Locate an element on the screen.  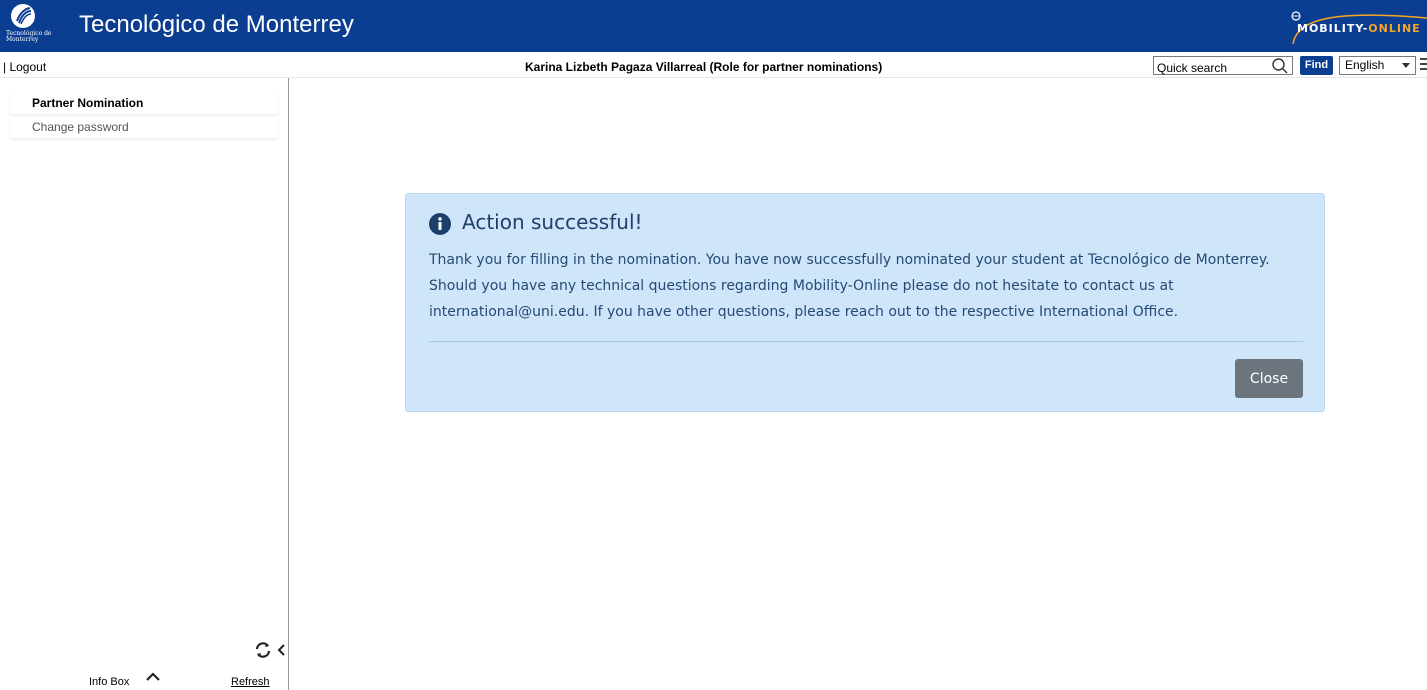
alert-title-text: Action successful! is located at coordinates (552, 222).